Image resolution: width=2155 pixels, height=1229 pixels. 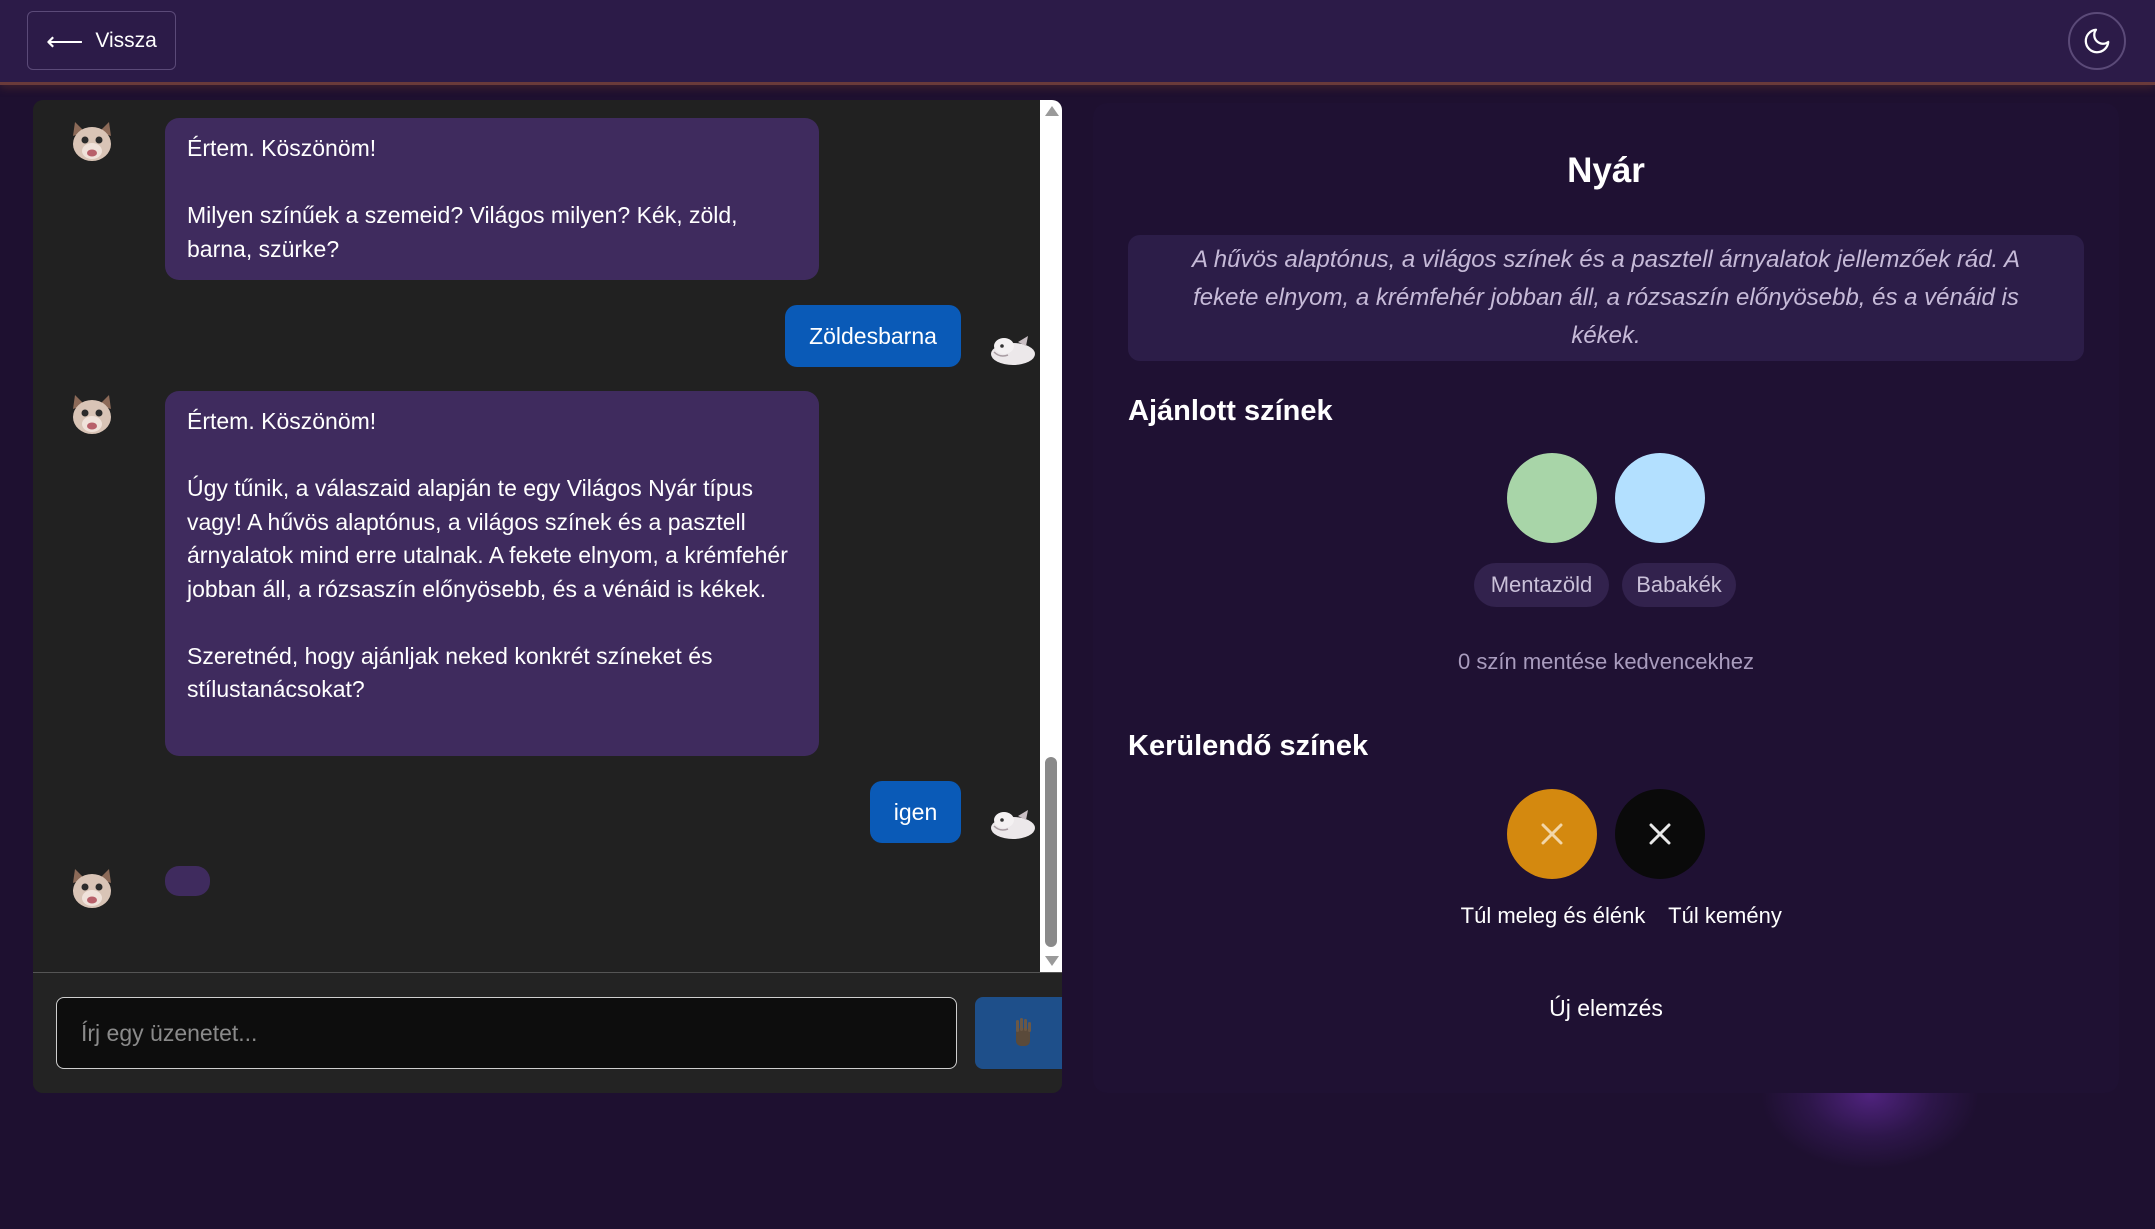 What do you see at coordinates (1606, 661) in the screenshot?
I see `save-favorites-text: 0 szín mentése kedvencekhez` at bounding box center [1606, 661].